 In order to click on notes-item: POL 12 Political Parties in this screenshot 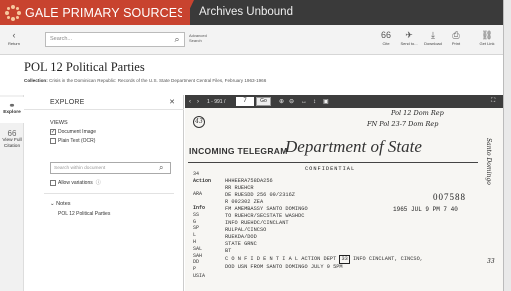, I will do `click(84, 214)`.